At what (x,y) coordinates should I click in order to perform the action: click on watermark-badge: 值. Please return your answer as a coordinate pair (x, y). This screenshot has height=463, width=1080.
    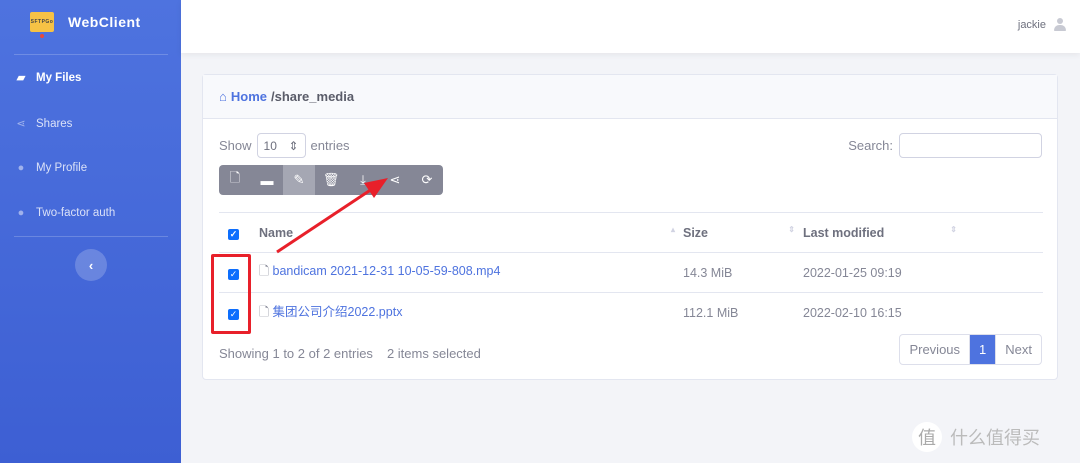
    Looking at the image, I should click on (927, 437).